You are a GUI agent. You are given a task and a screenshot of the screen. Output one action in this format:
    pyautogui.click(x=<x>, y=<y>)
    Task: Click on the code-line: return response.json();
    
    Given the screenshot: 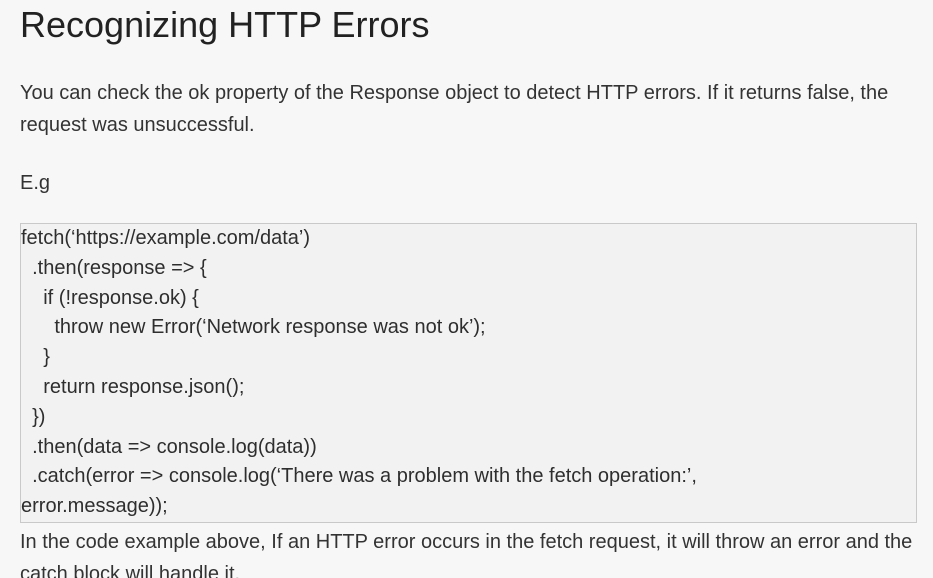 What is the action you would take?
    pyautogui.click(x=133, y=386)
    